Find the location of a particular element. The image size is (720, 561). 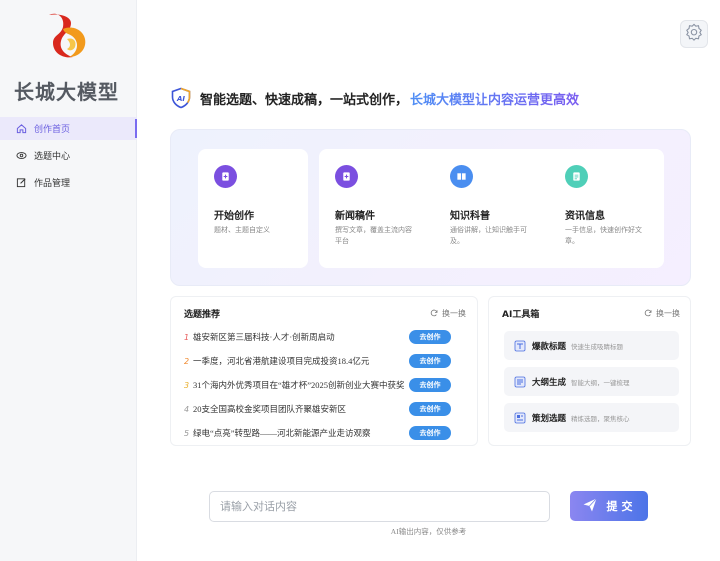

feature-desc: 通俗讲解，让知识触手可及。 is located at coordinates (488, 235).